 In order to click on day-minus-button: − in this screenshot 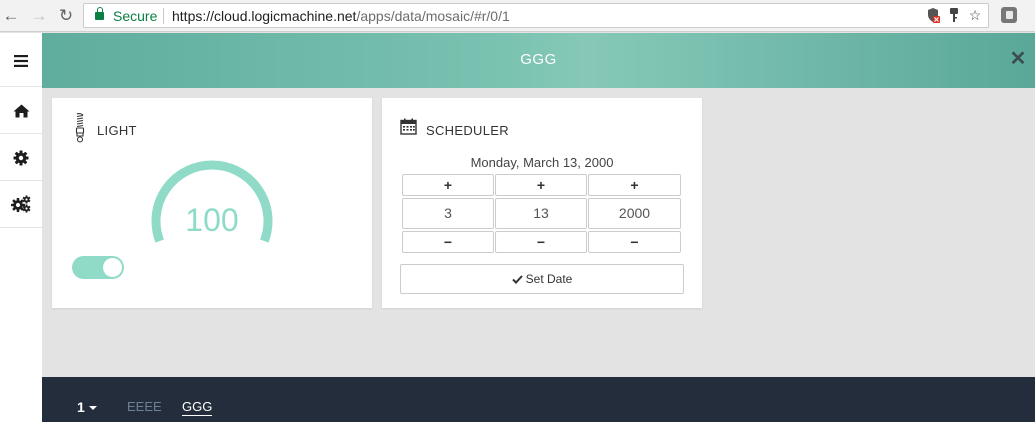, I will do `click(541, 242)`.